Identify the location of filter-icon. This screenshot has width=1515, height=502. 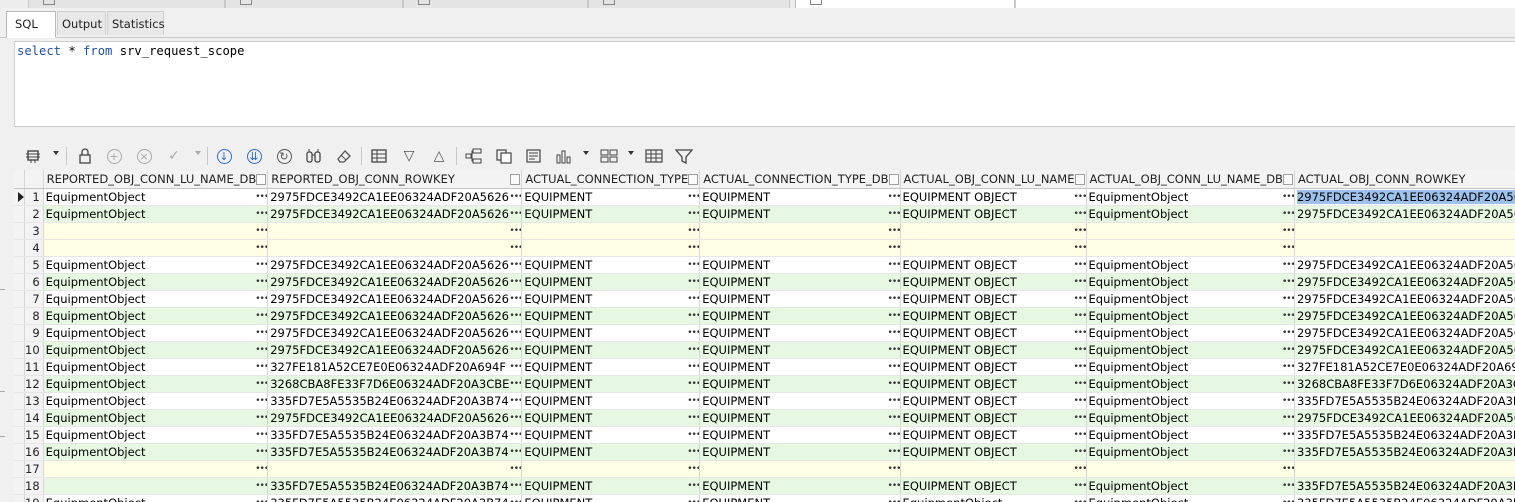
(684, 156).